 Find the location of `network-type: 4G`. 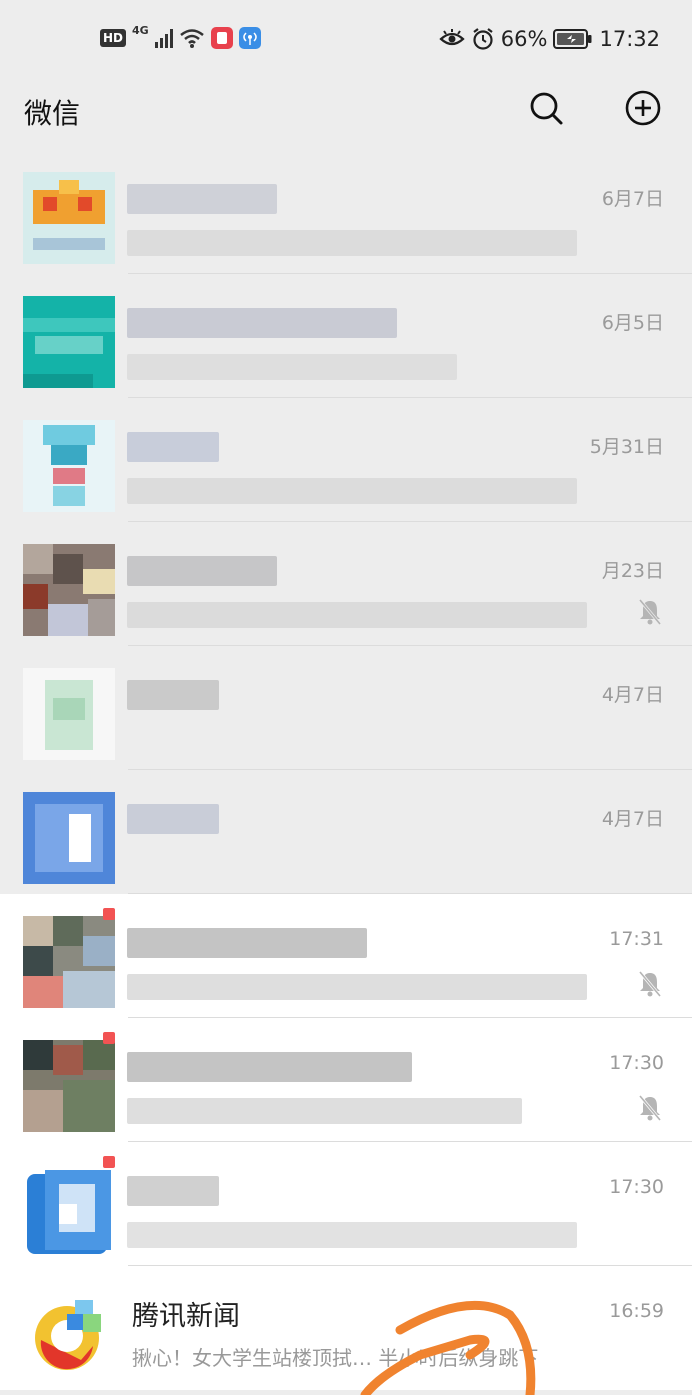

network-type: 4G is located at coordinates (140, 30).